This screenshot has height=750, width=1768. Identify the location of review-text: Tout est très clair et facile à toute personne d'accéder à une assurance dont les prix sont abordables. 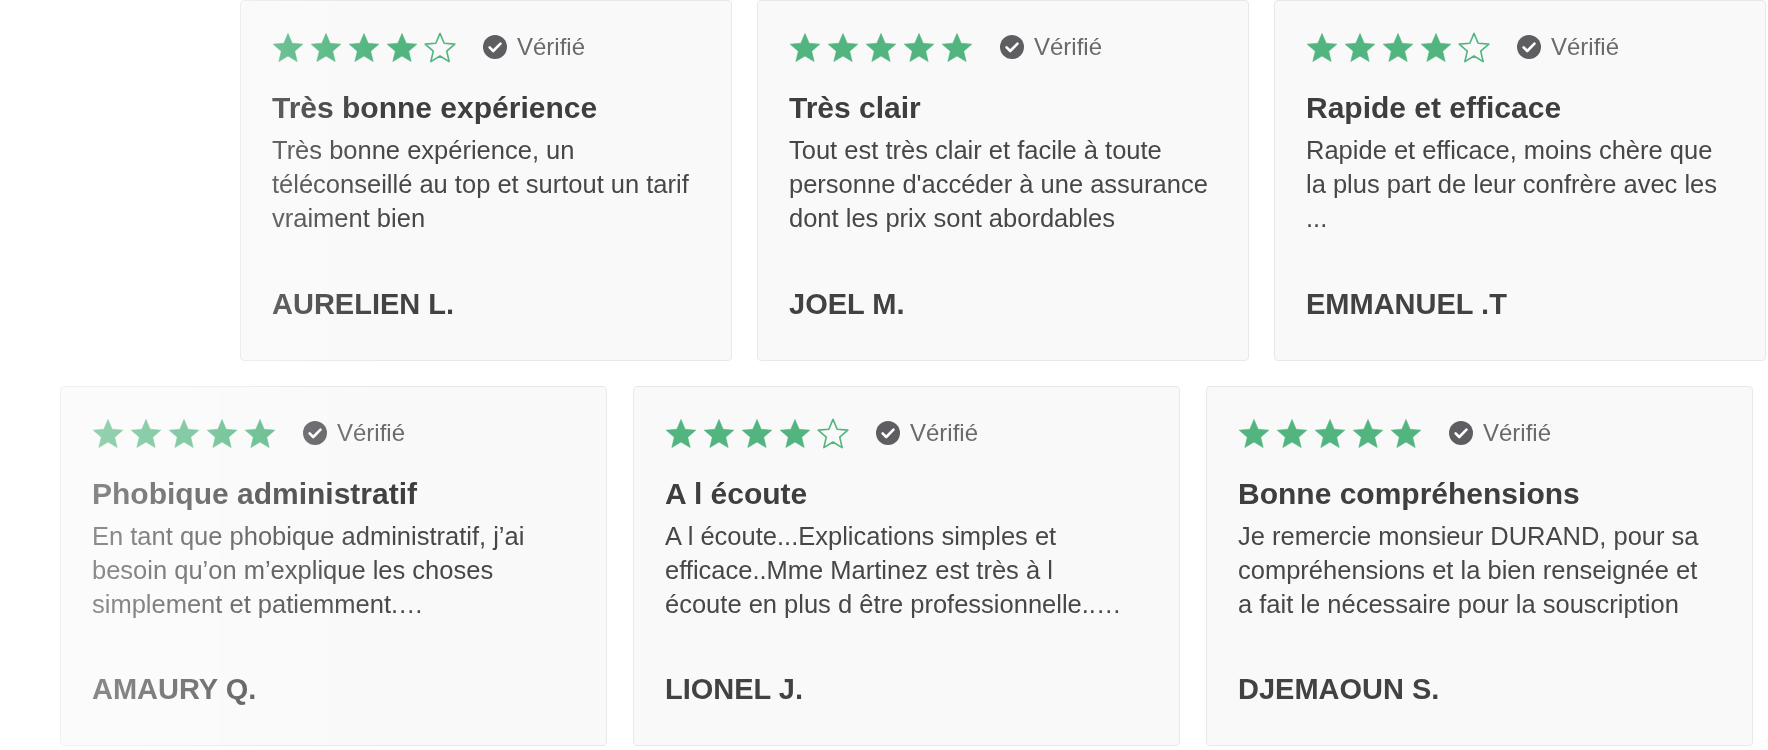
(999, 184).